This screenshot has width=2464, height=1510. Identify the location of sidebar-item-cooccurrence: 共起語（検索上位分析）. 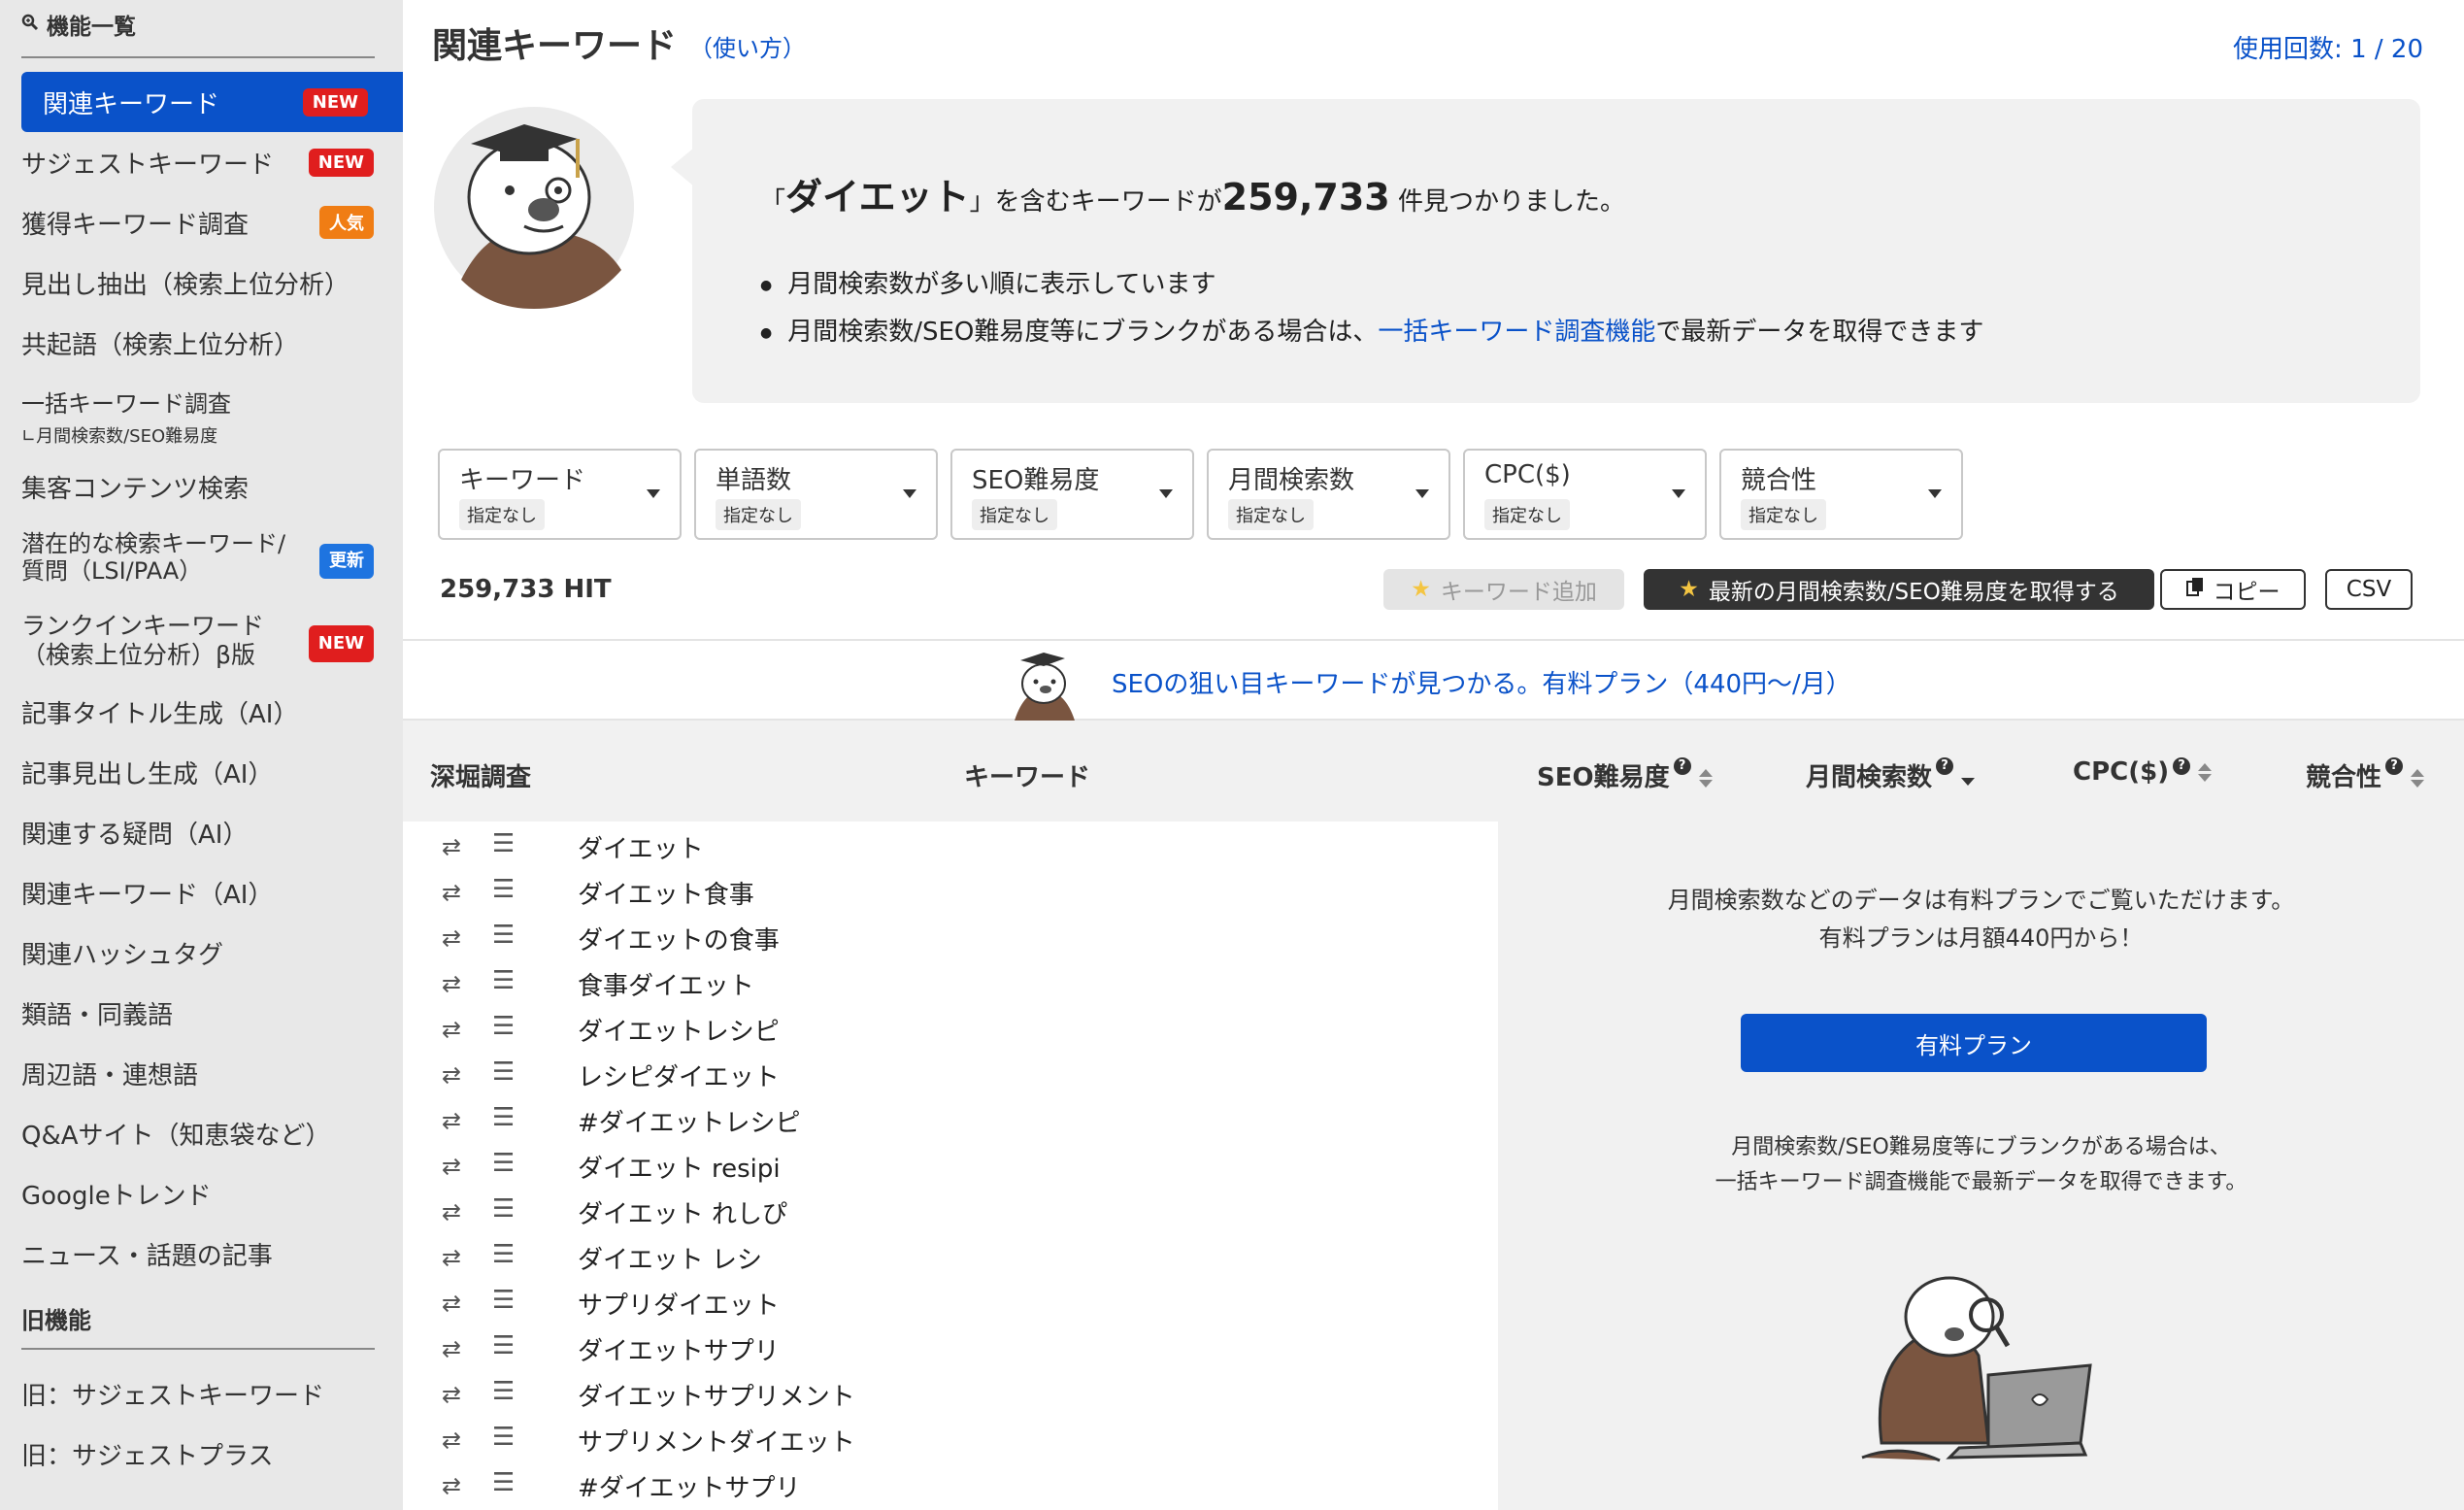
(212, 342).